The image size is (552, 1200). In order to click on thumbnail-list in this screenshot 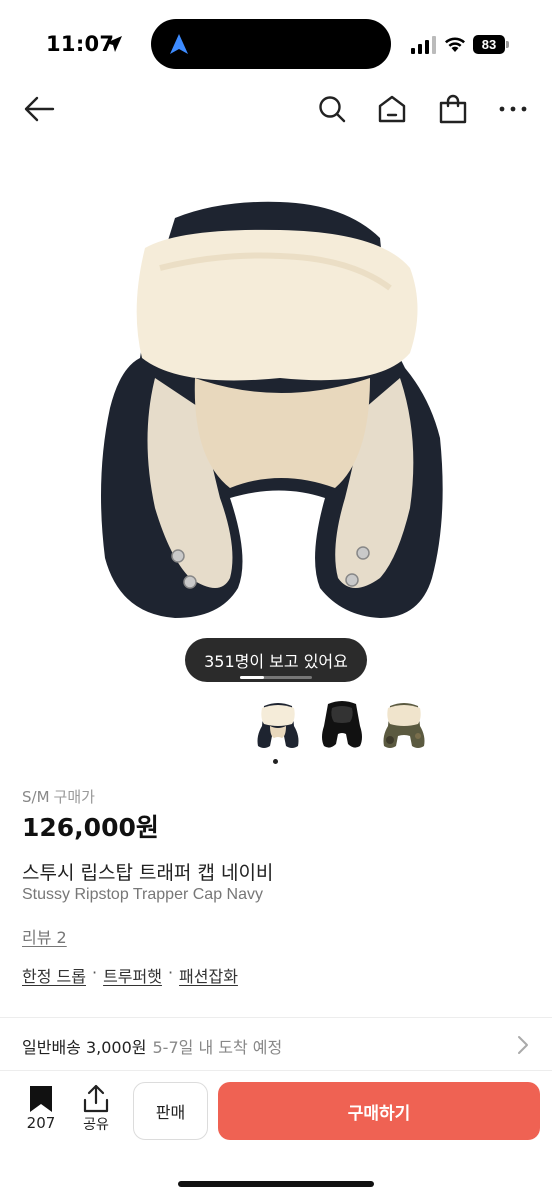, I will do `click(340, 726)`.